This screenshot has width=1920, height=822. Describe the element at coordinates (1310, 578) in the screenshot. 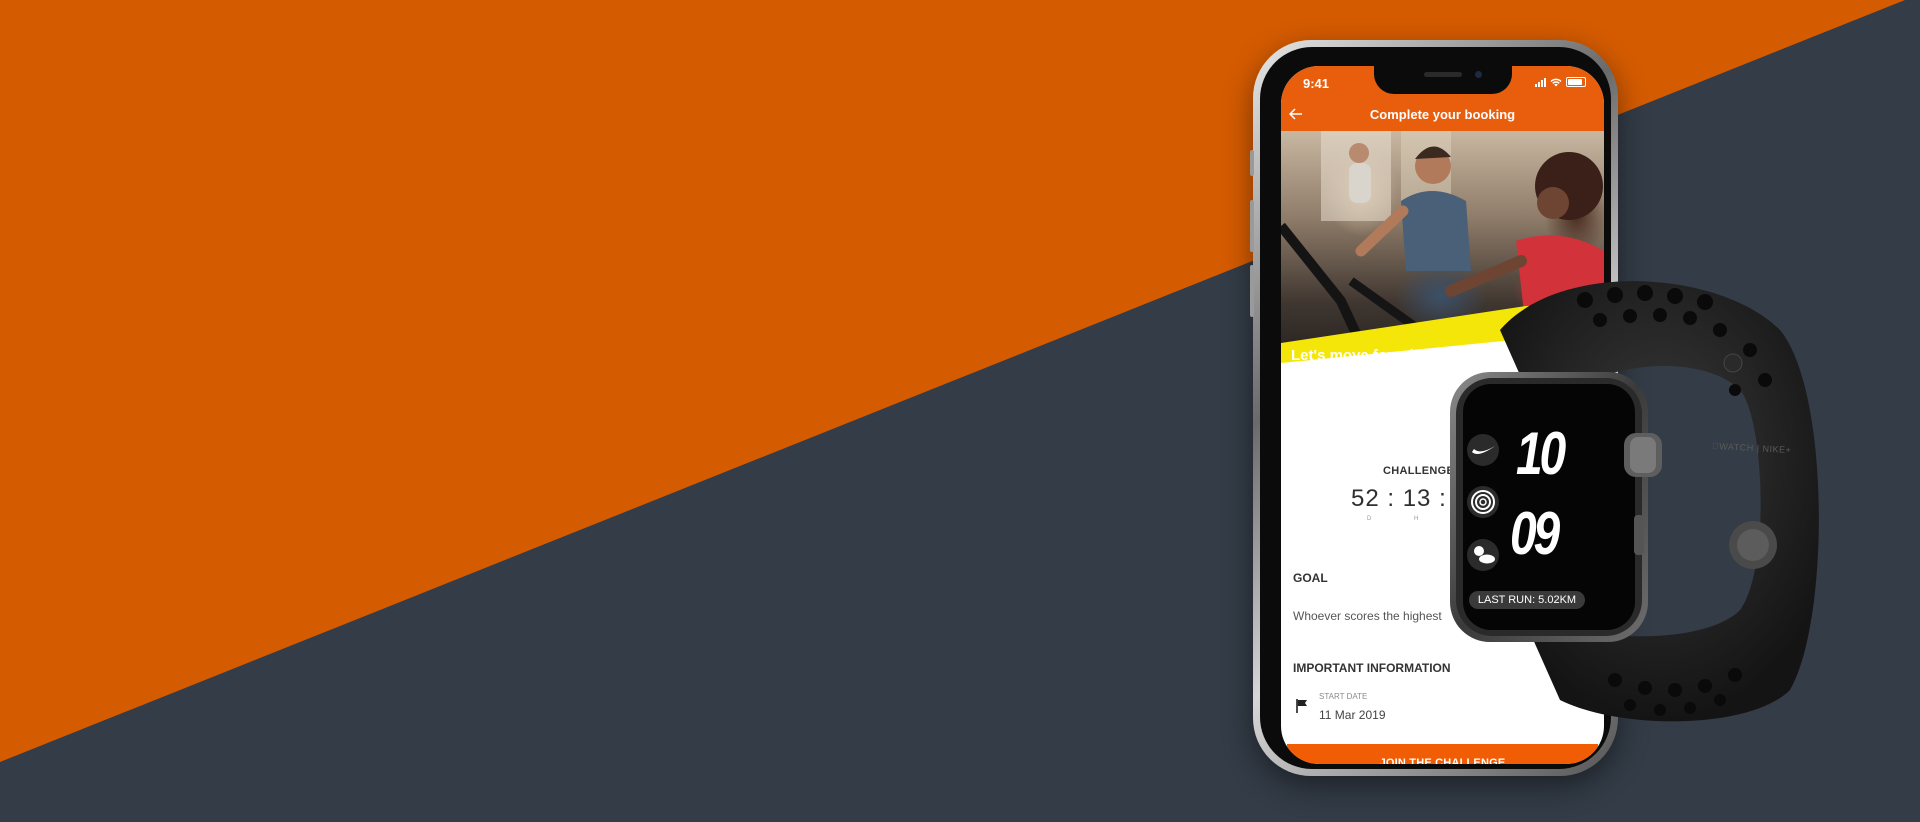

I see `goal-heading: GOAL` at that location.